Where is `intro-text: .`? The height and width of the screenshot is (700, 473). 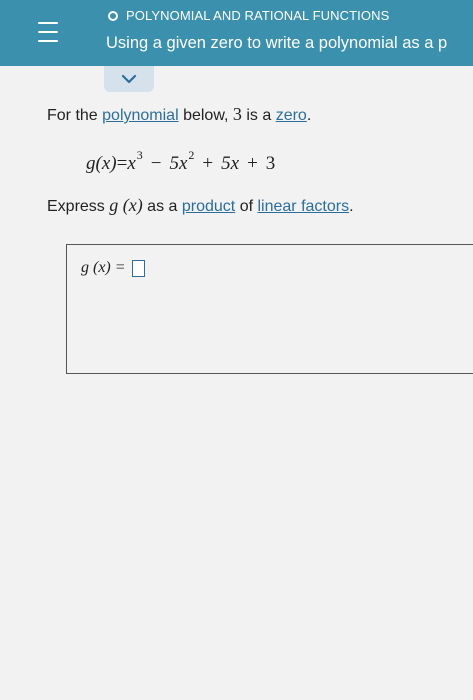 intro-text: . is located at coordinates (309, 115).